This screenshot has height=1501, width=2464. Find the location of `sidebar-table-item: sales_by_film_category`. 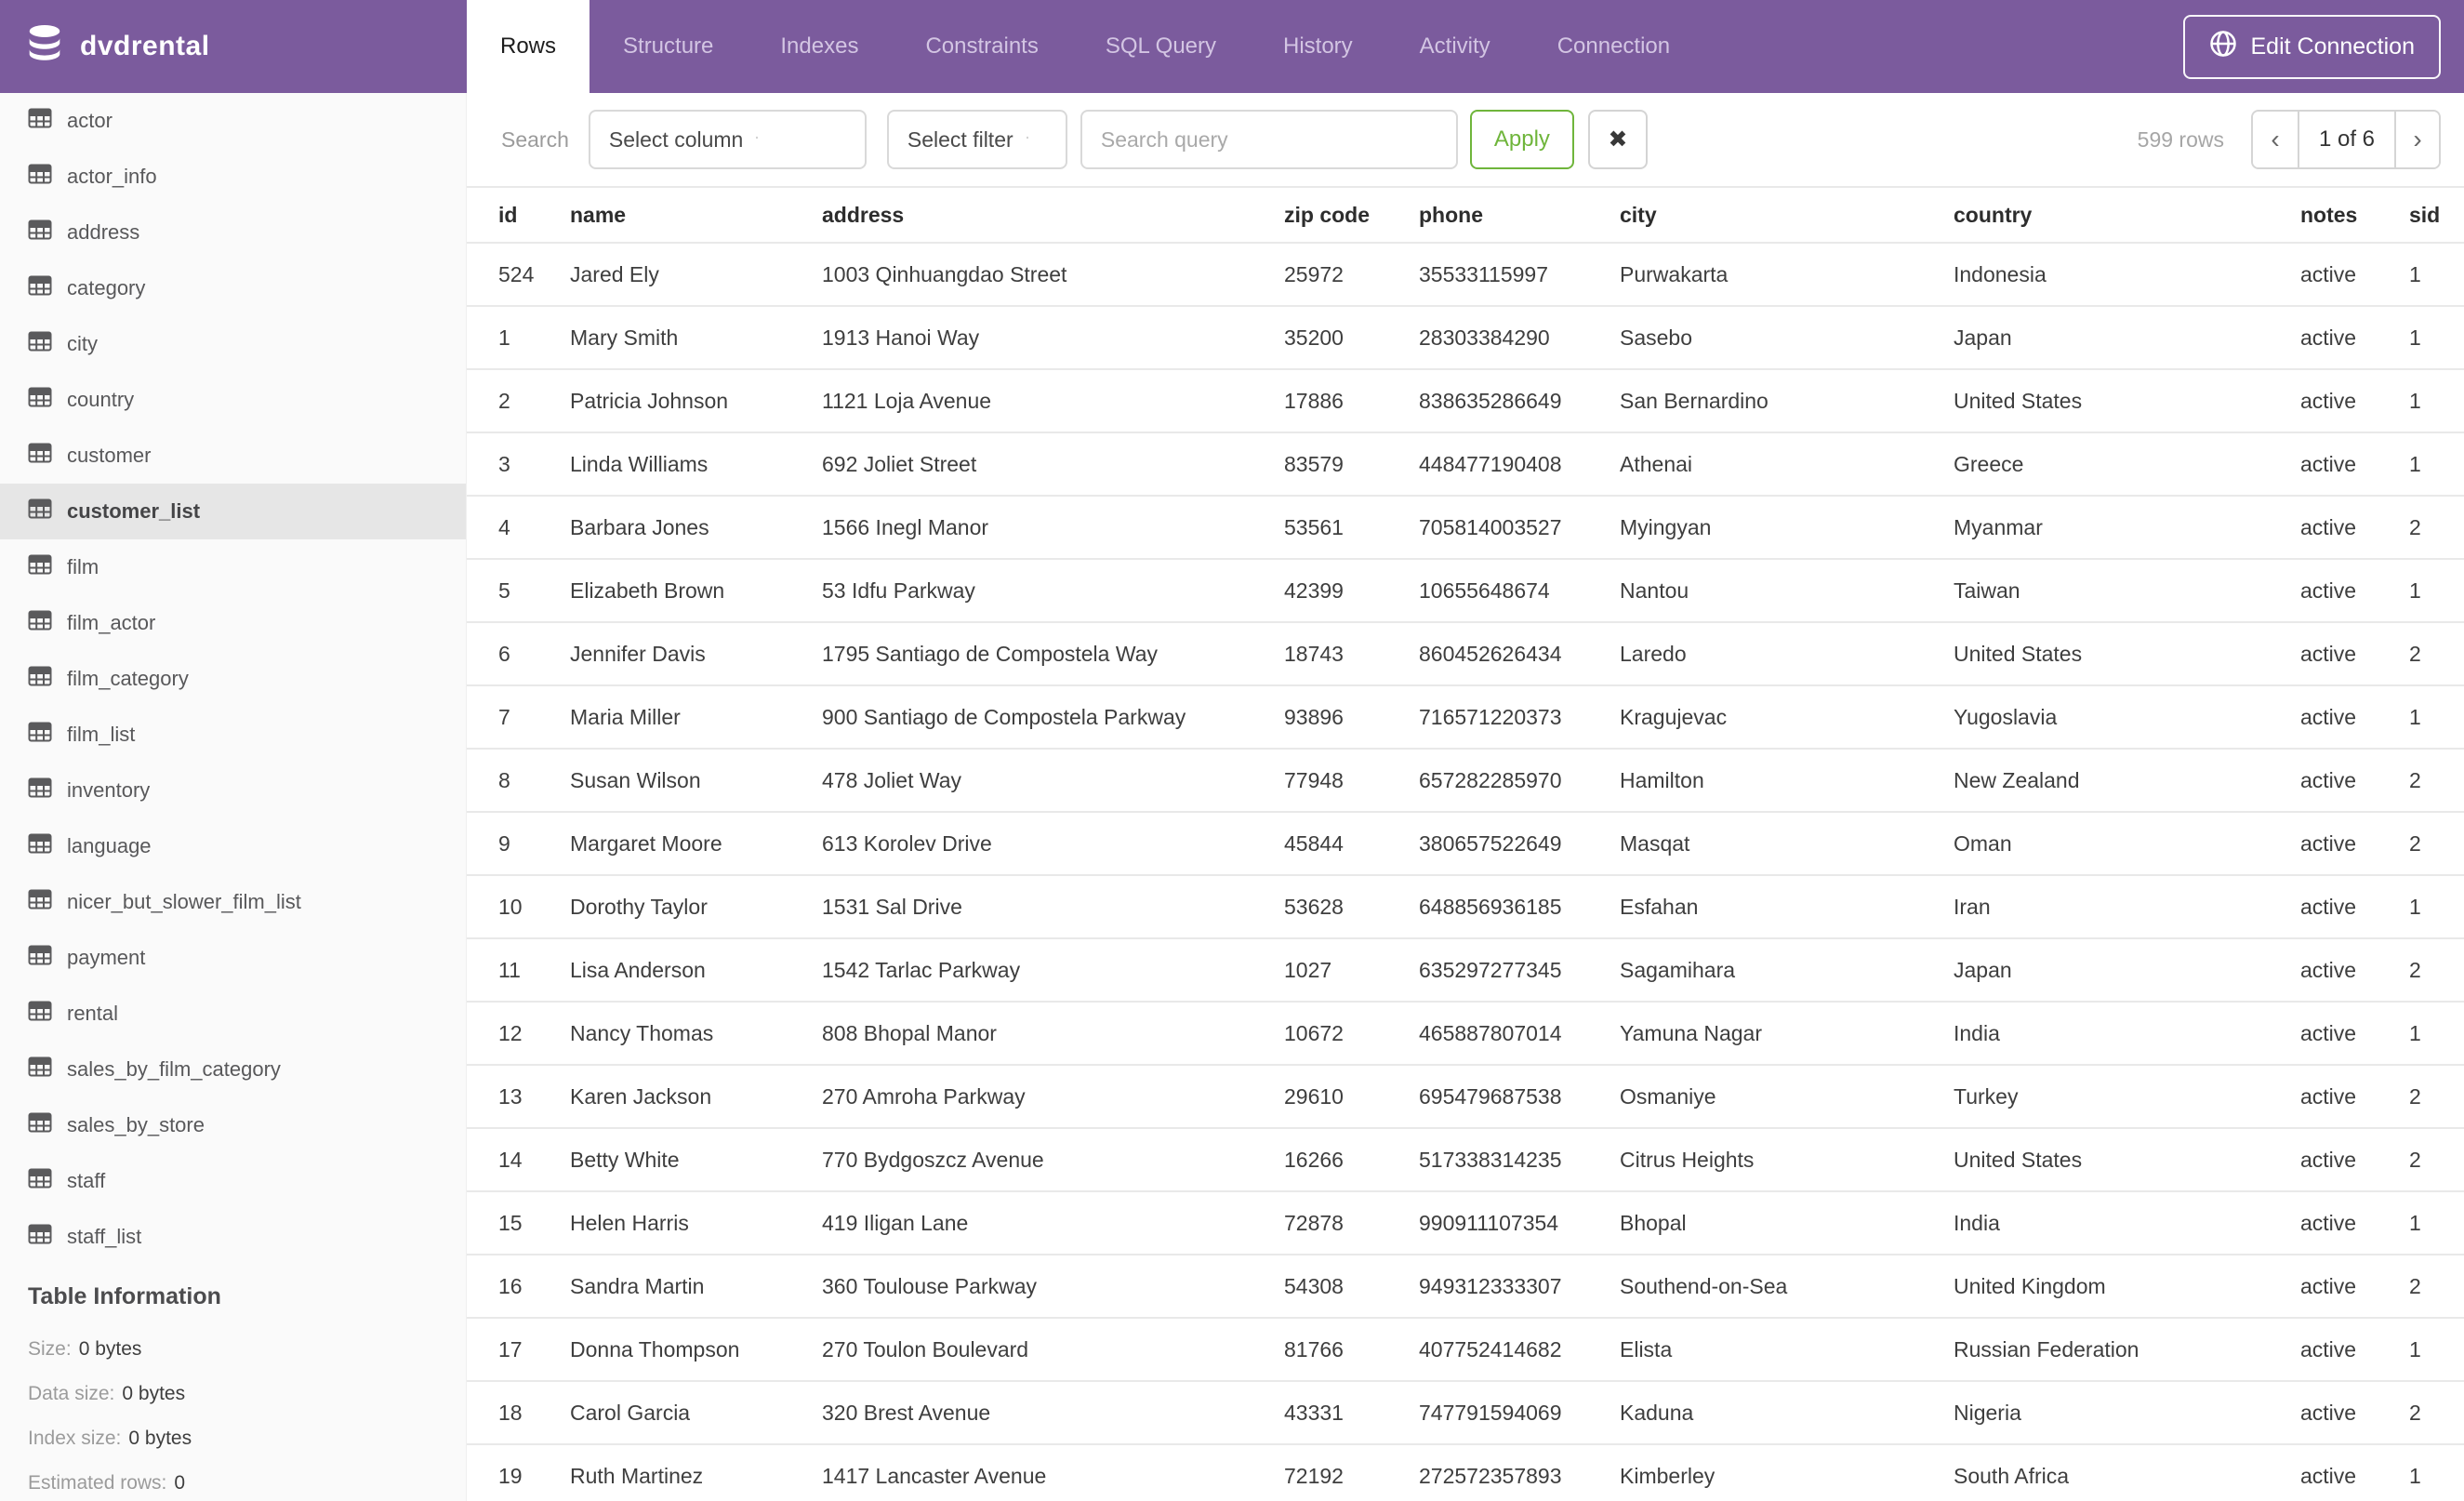

sidebar-table-item: sales_by_film_category is located at coordinates (233, 1069).